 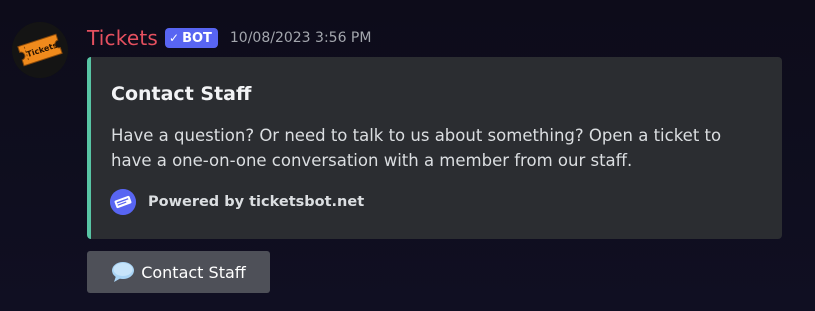 I want to click on embed-title: Contact Staff, so click(x=181, y=94).